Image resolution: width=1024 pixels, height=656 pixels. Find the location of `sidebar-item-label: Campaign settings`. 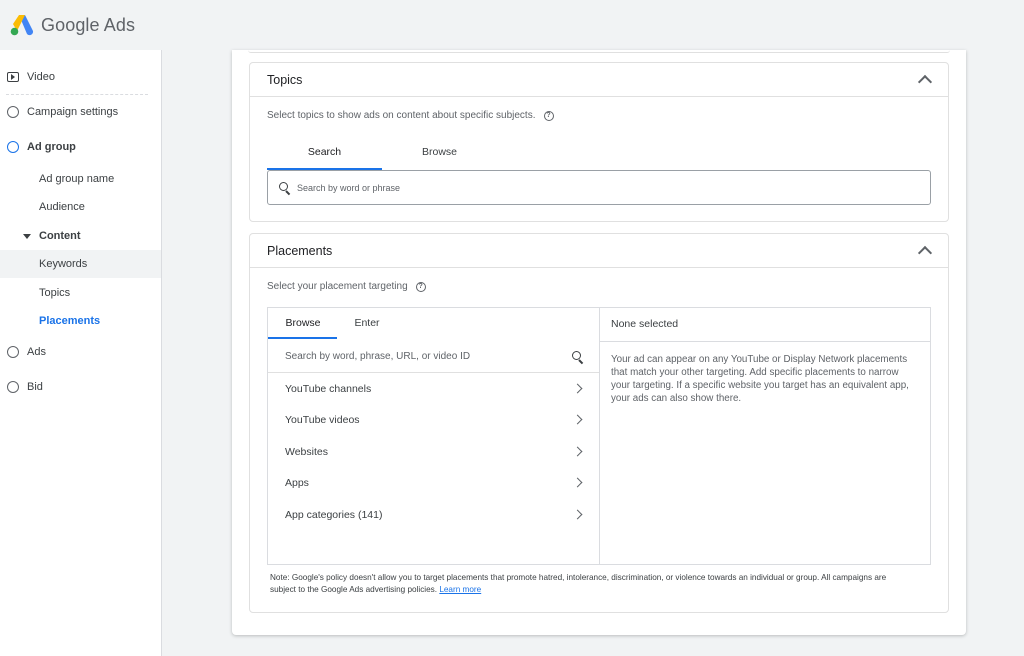

sidebar-item-label: Campaign settings is located at coordinates (73, 112).